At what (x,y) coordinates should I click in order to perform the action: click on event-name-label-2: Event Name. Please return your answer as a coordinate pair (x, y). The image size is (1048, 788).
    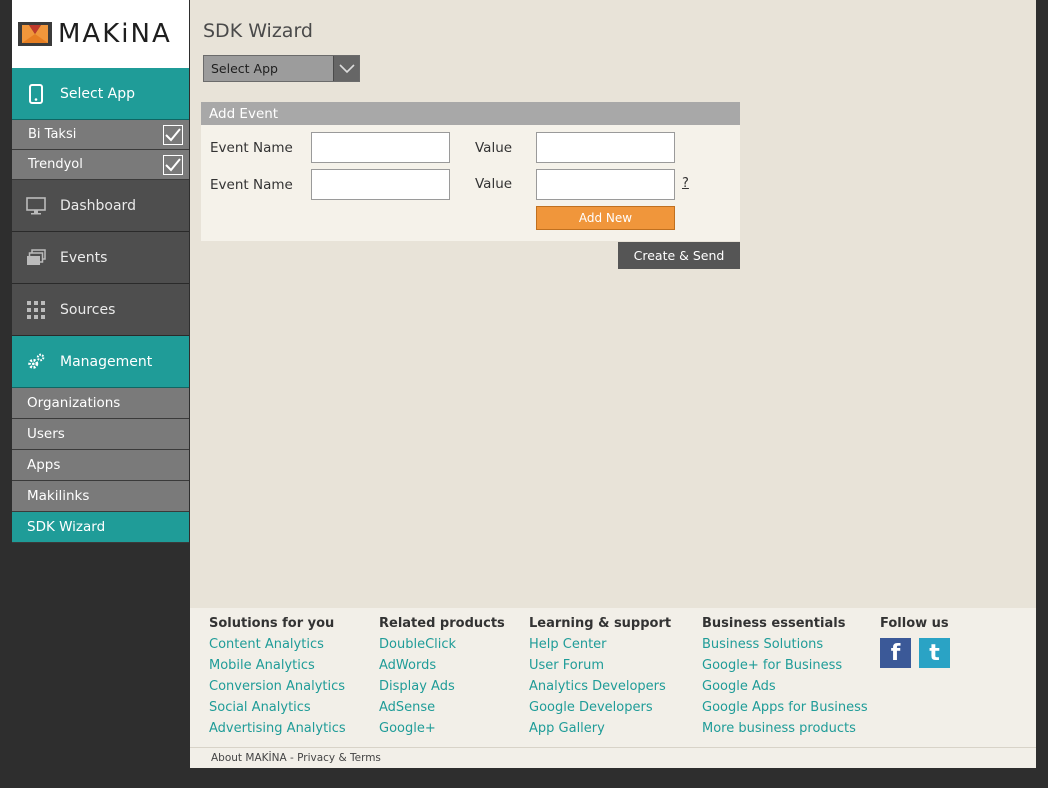
    Looking at the image, I should click on (251, 185).